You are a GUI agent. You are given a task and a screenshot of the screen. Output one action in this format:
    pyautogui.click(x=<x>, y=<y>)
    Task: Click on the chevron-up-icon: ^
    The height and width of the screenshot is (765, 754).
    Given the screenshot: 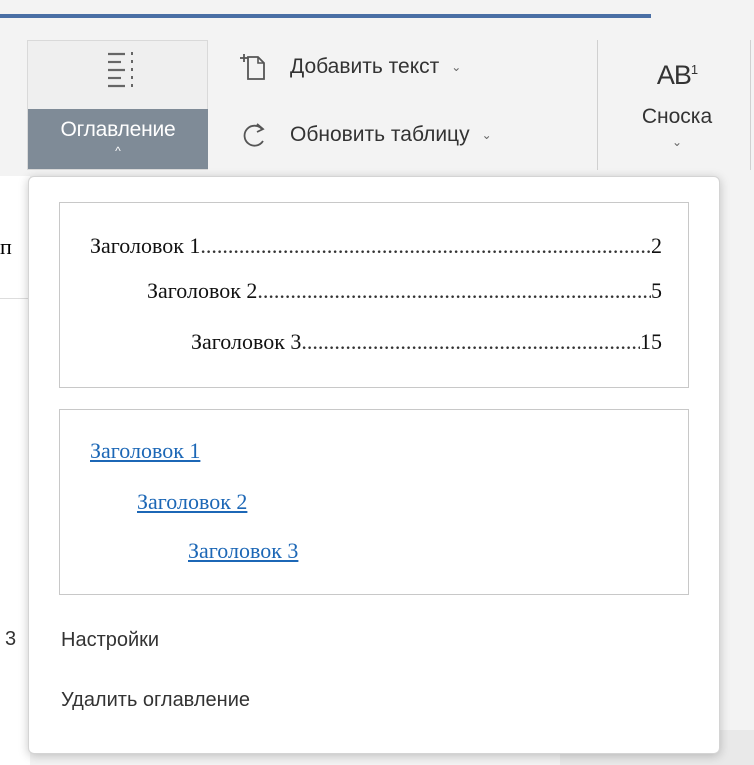 What is the action you would take?
    pyautogui.click(x=118, y=151)
    